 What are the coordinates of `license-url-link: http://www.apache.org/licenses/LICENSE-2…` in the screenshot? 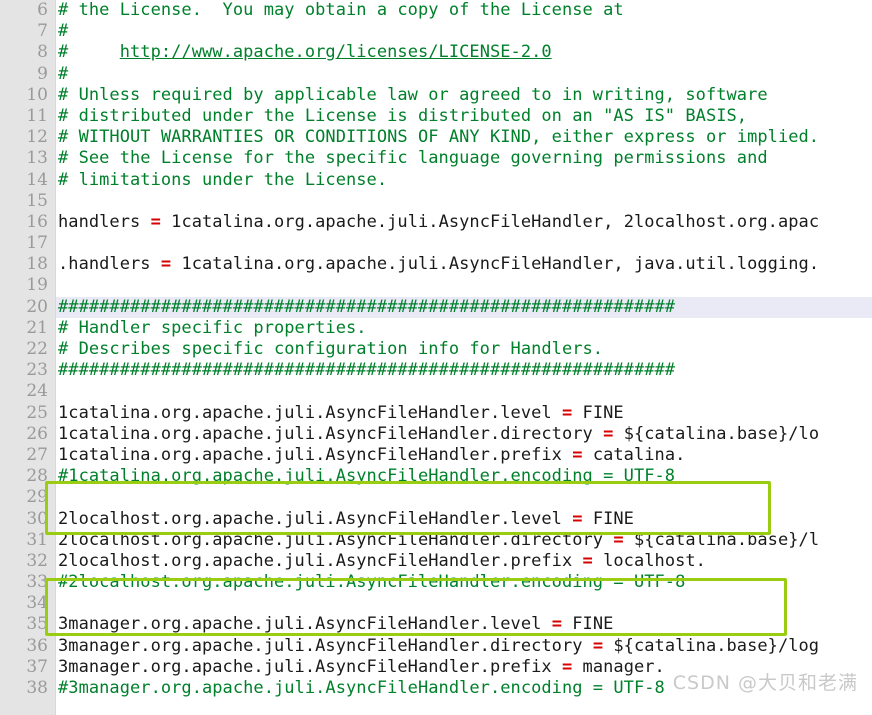 It's located at (335, 52).